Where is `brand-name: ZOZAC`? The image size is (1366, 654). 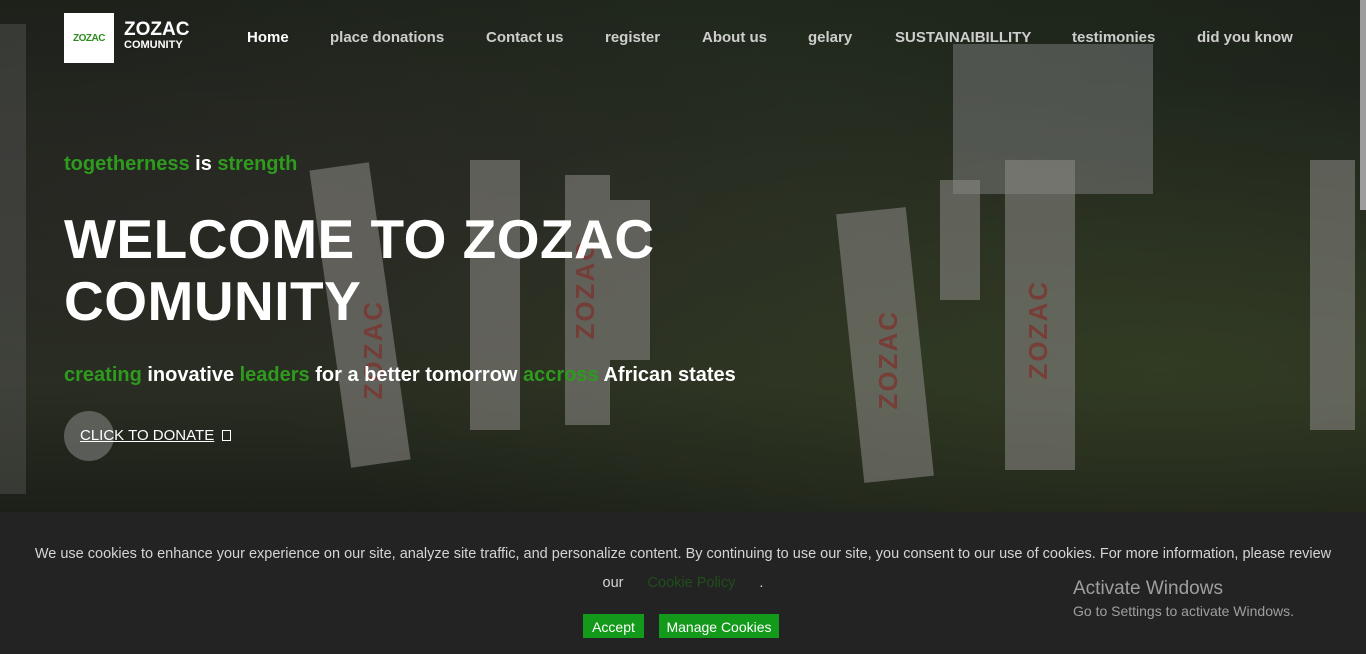 brand-name: ZOZAC is located at coordinates (156, 29).